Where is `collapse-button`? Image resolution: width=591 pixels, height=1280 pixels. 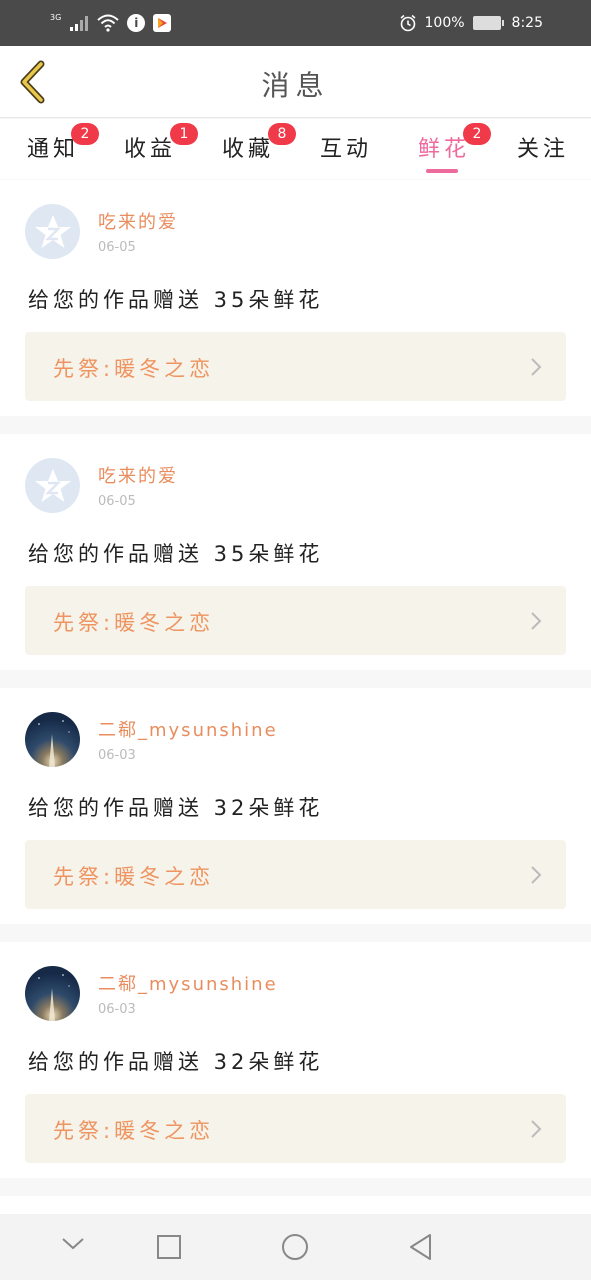 collapse-button is located at coordinates (73, 1246).